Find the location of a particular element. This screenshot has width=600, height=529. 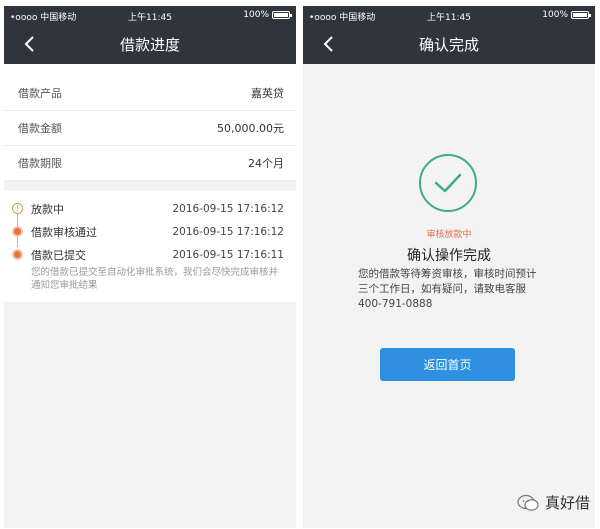

audit-status-label: 审核放款中 is located at coordinates (449, 235).